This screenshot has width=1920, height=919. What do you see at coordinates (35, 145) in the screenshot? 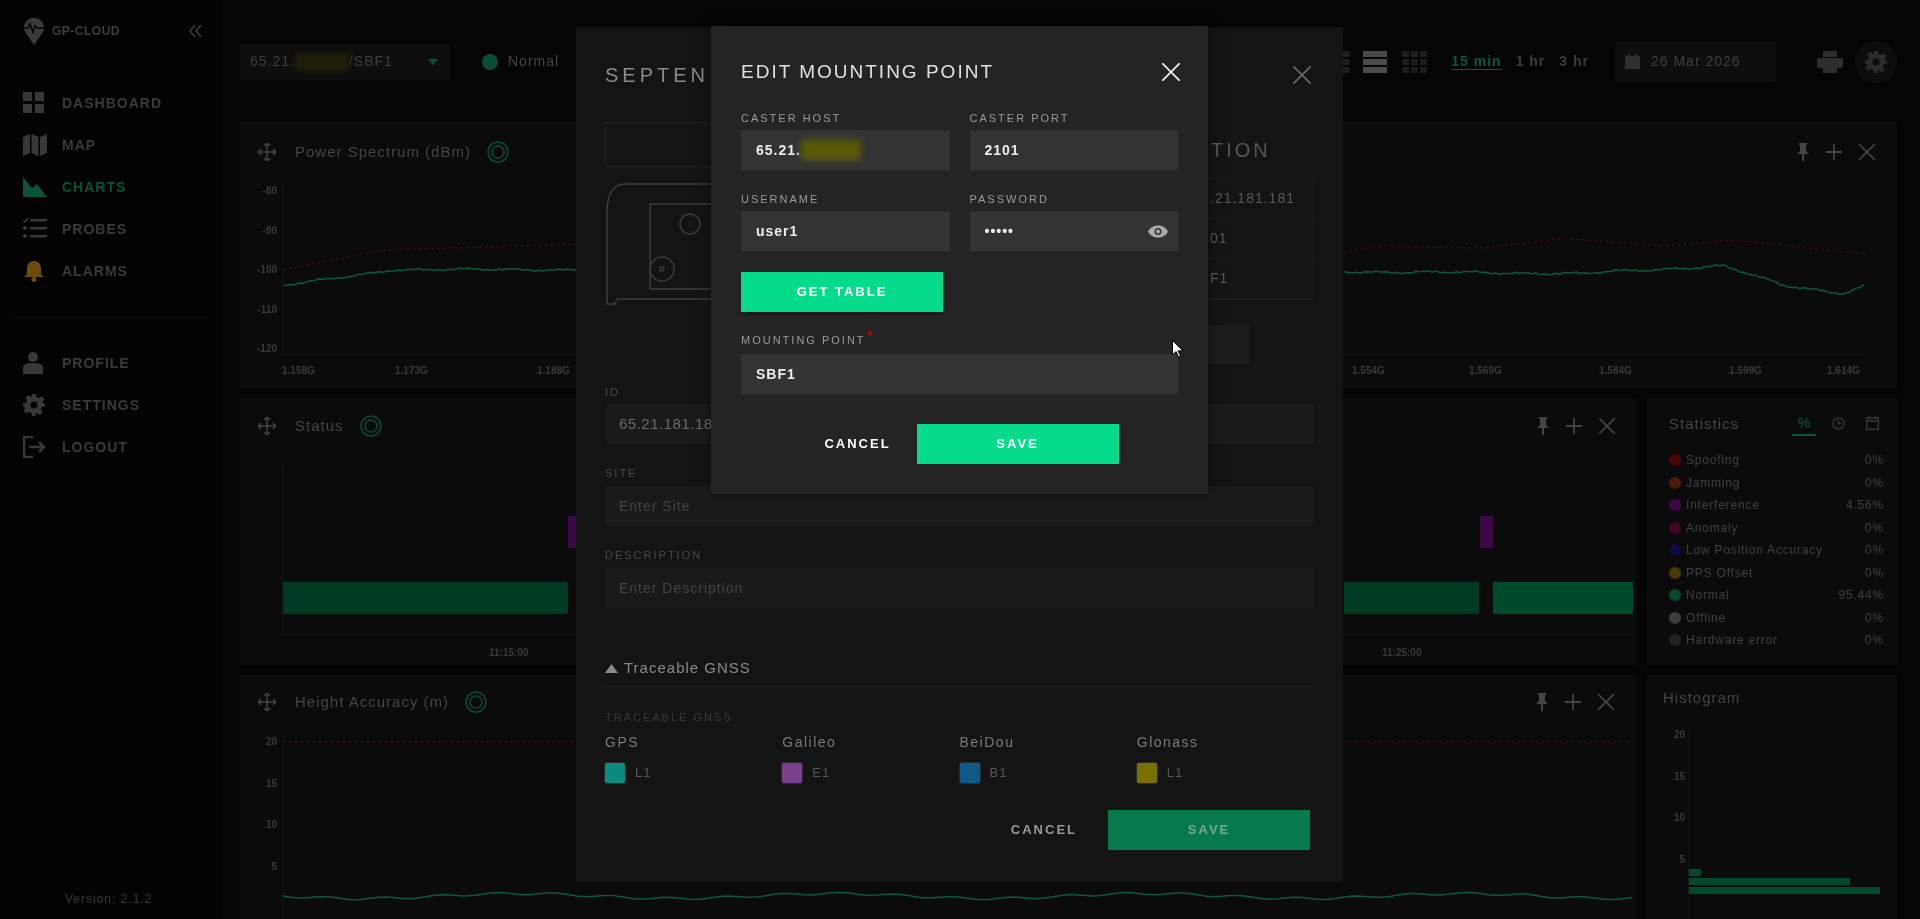
I see `map-icon` at bounding box center [35, 145].